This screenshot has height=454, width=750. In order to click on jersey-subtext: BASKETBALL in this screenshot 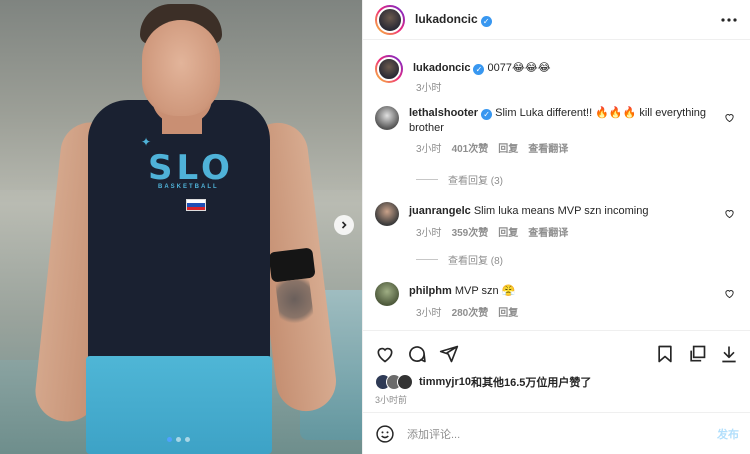, I will do `click(188, 187)`.